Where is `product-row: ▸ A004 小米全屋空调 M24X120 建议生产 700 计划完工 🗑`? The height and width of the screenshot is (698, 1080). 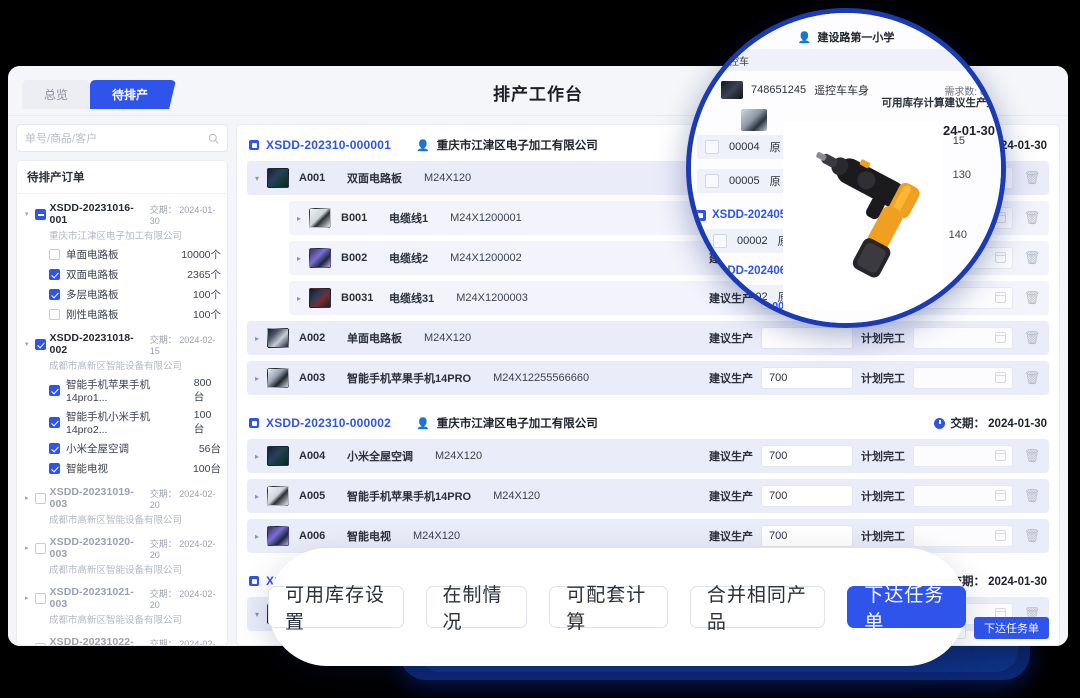
product-row: ▸ A004 小米全屋空调 M24X120 建议生产 700 计划完工 🗑 is located at coordinates (648, 456).